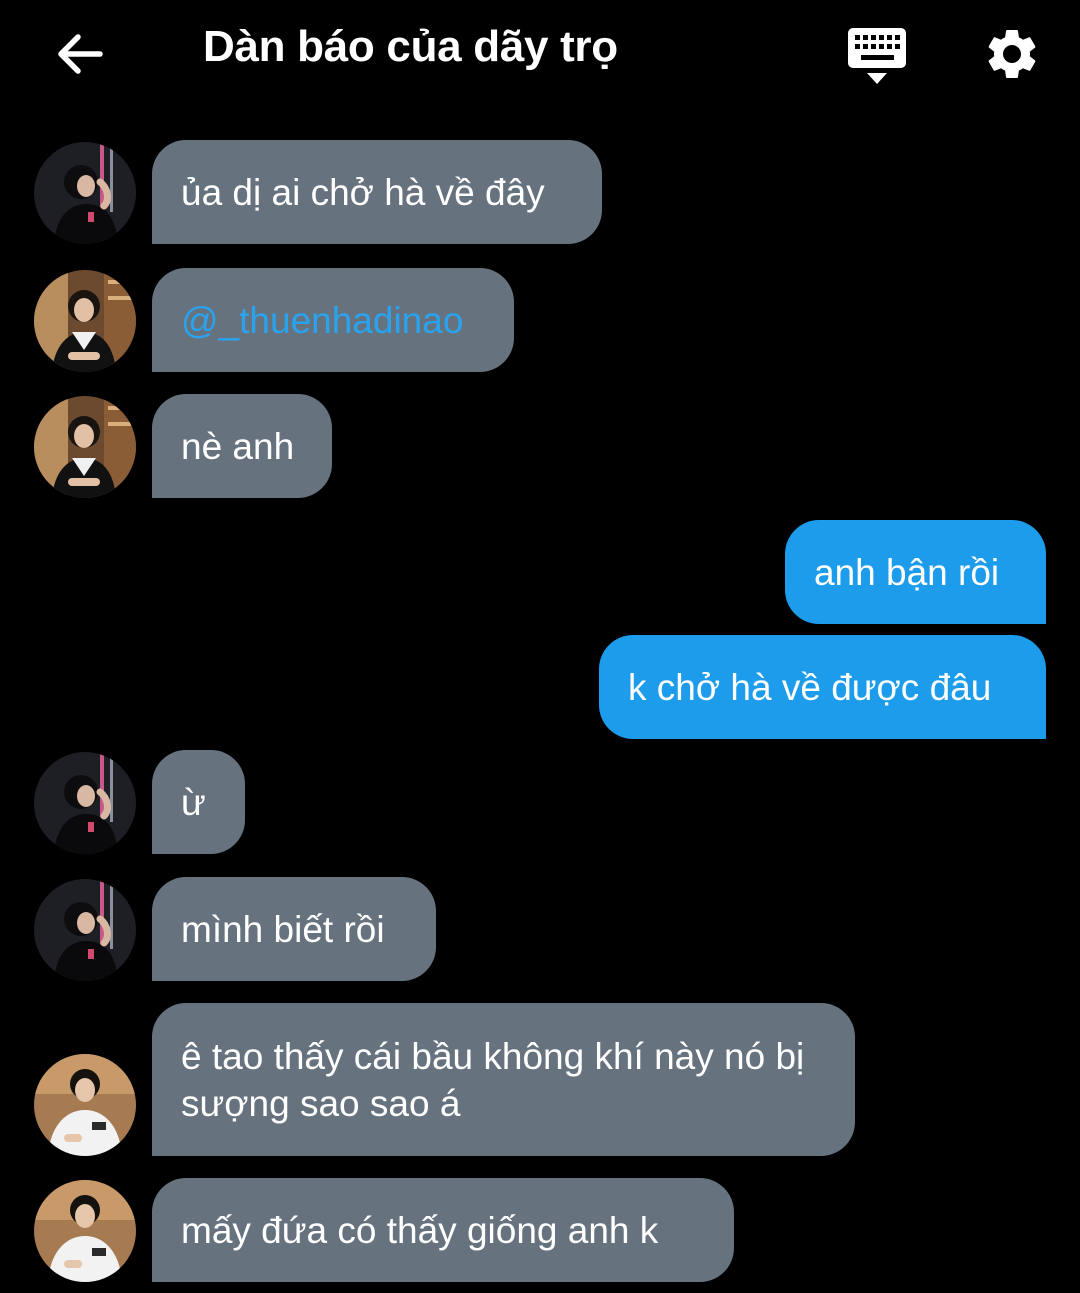 The width and height of the screenshot is (1080, 1293). Describe the element at coordinates (443, 1230) in the screenshot. I see `message-bubble: mấy đứa có thấy giống anh k` at that location.